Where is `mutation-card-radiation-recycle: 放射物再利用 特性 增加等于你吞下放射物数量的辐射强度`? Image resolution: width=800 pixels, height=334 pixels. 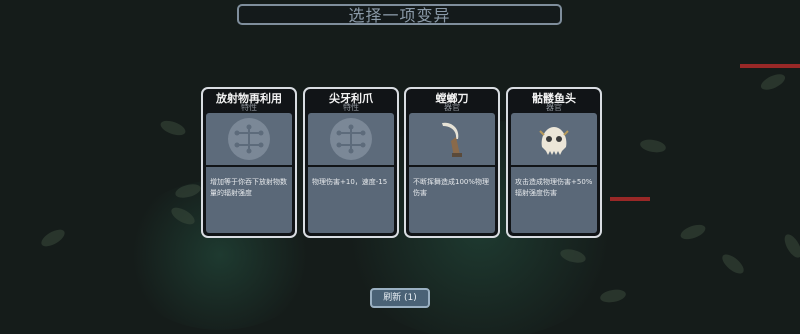
mutation-card-radiation-recycle: 放射物再利用 特性 增加等于你吞下放射物数量的辐射强度 is located at coordinates (249, 162).